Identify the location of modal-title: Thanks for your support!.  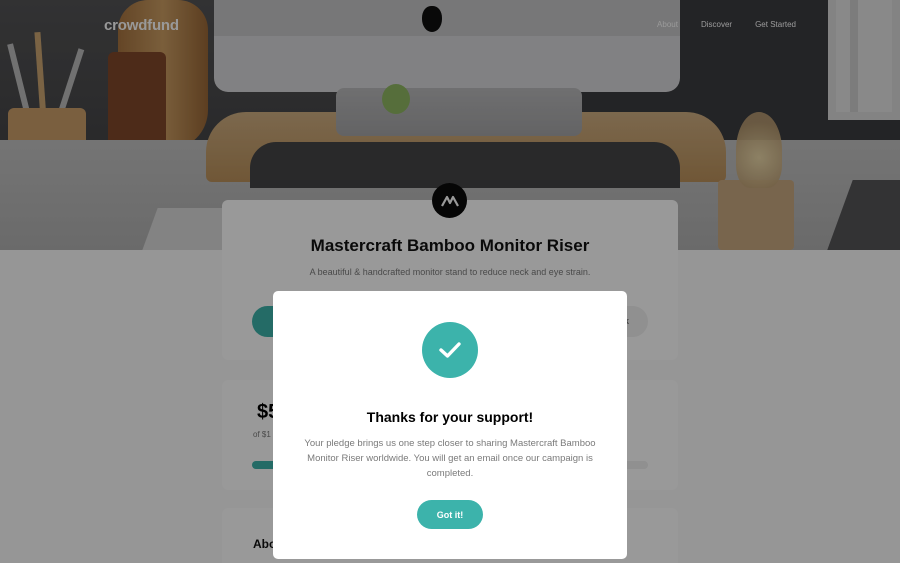
(450, 417).